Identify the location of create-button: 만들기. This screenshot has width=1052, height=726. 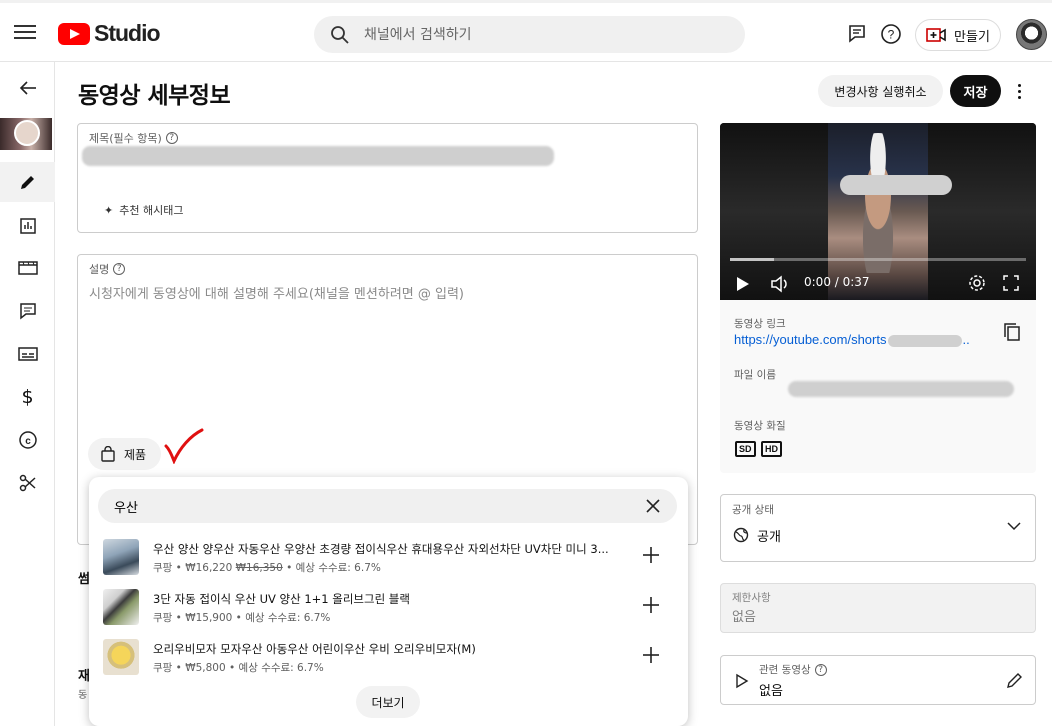
(958, 35).